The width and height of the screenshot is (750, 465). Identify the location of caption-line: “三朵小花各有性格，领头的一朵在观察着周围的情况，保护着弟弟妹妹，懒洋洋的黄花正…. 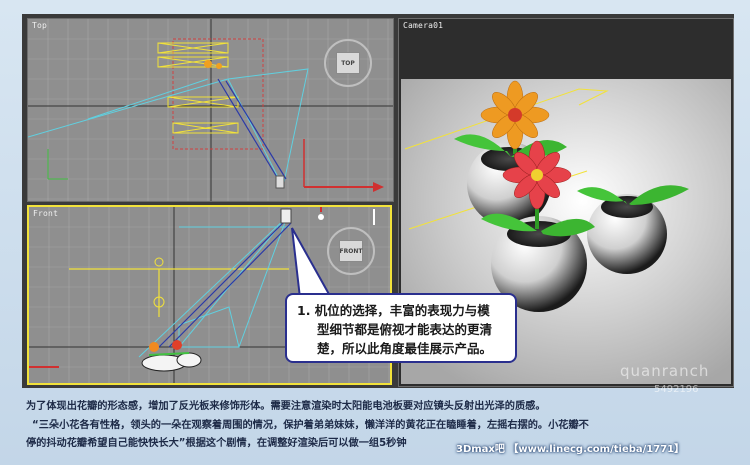
(310, 425).